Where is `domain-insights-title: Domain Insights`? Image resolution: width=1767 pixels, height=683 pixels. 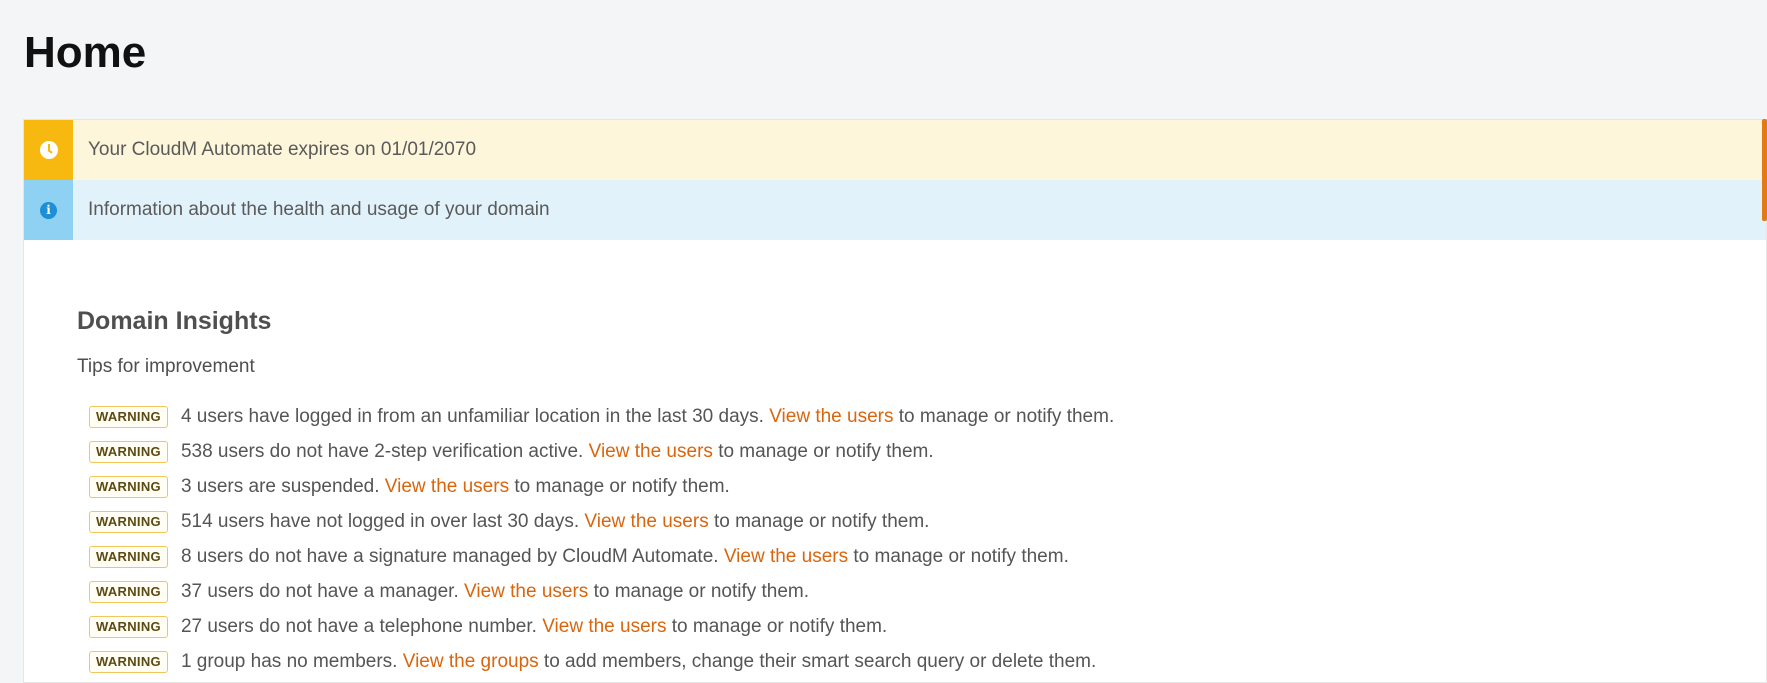
domain-insights-title: Domain Insights is located at coordinates (174, 321).